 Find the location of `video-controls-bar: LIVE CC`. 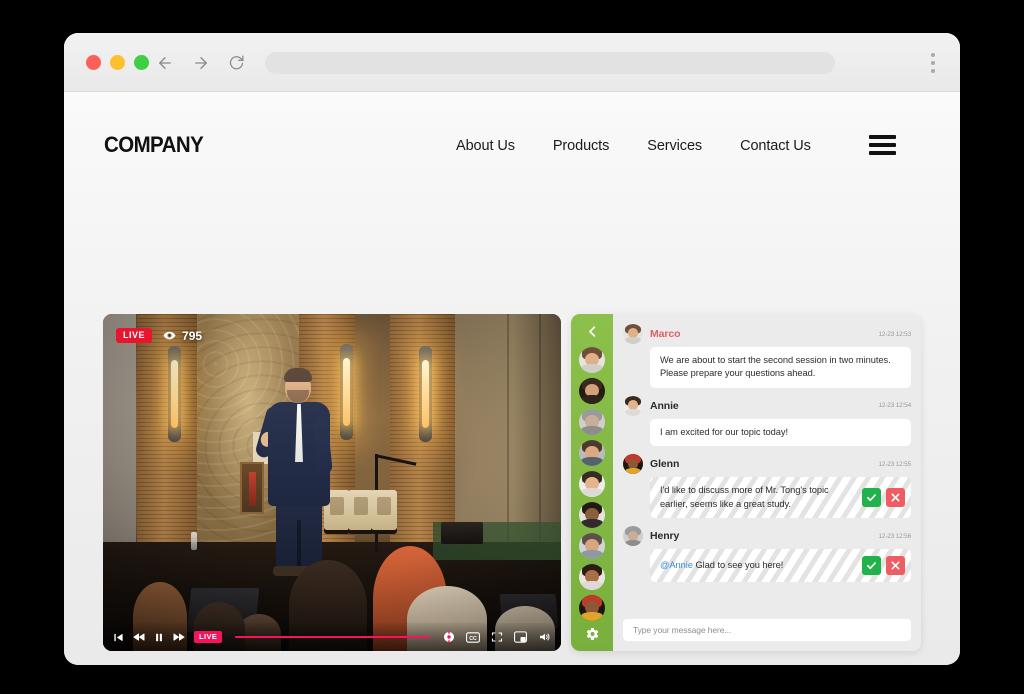

video-controls-bar: LIVE CC is located at coordinates (332, 637).